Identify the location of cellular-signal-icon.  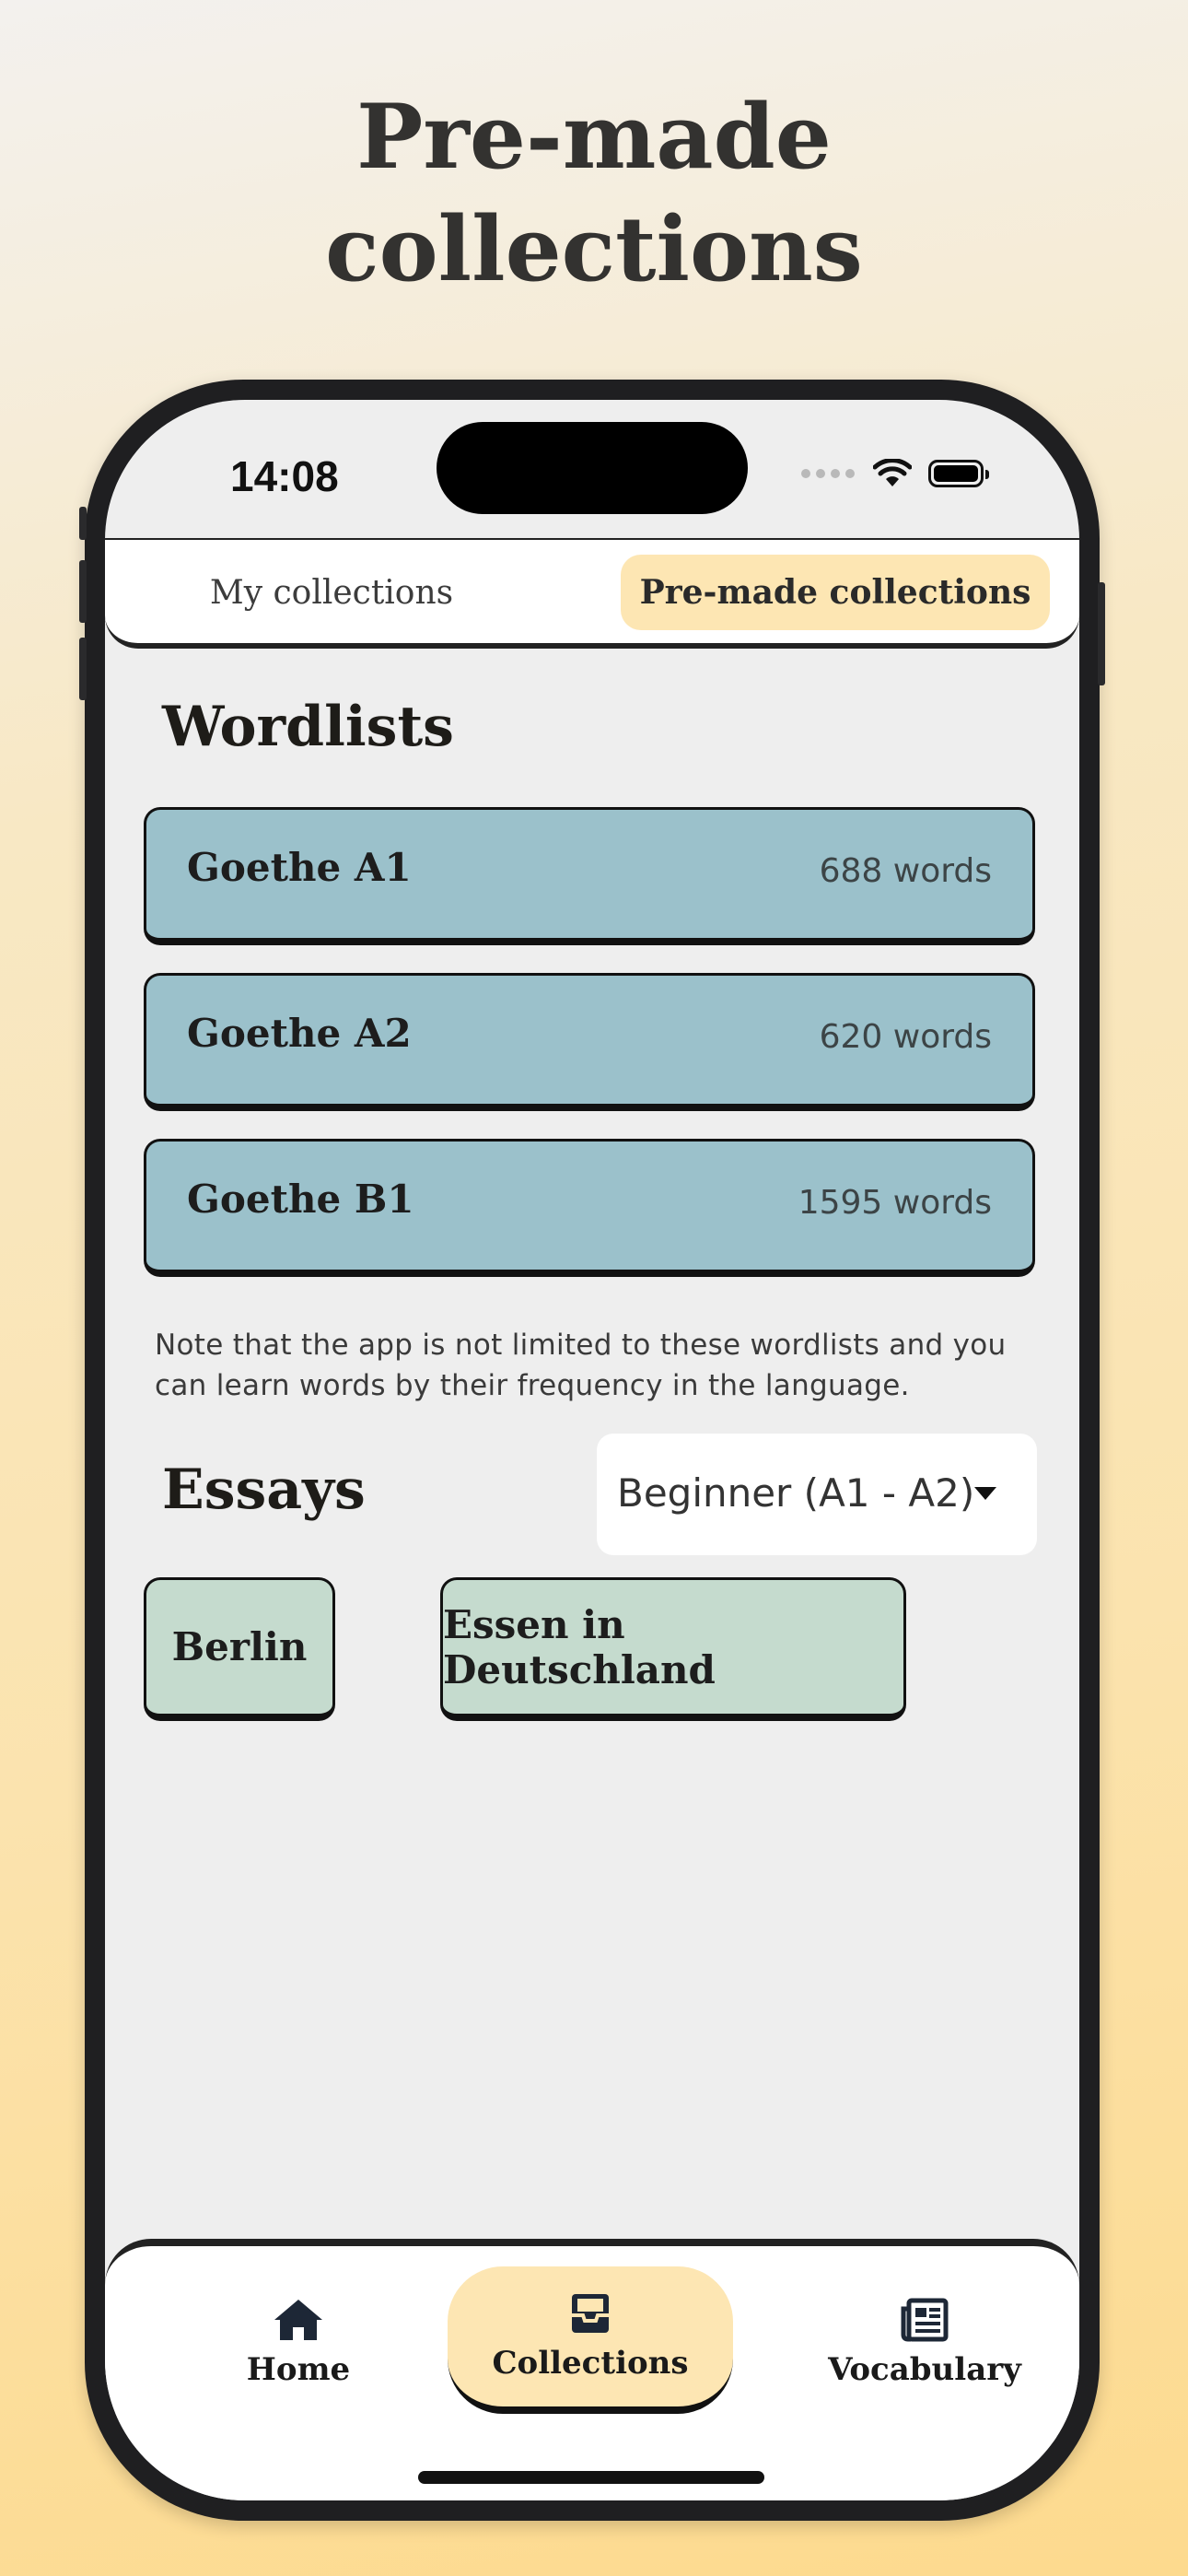
(828, 473).